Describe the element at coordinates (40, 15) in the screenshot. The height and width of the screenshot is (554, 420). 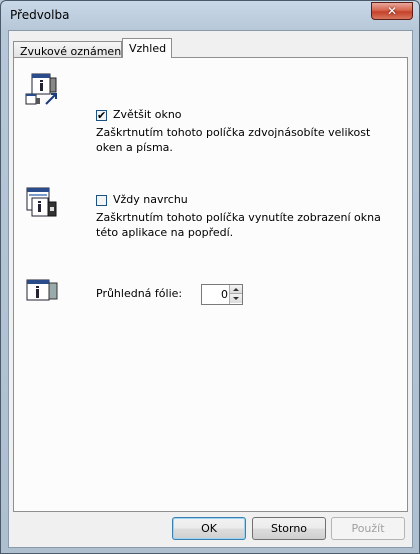
I see `window-title: Předvolba` at that location.